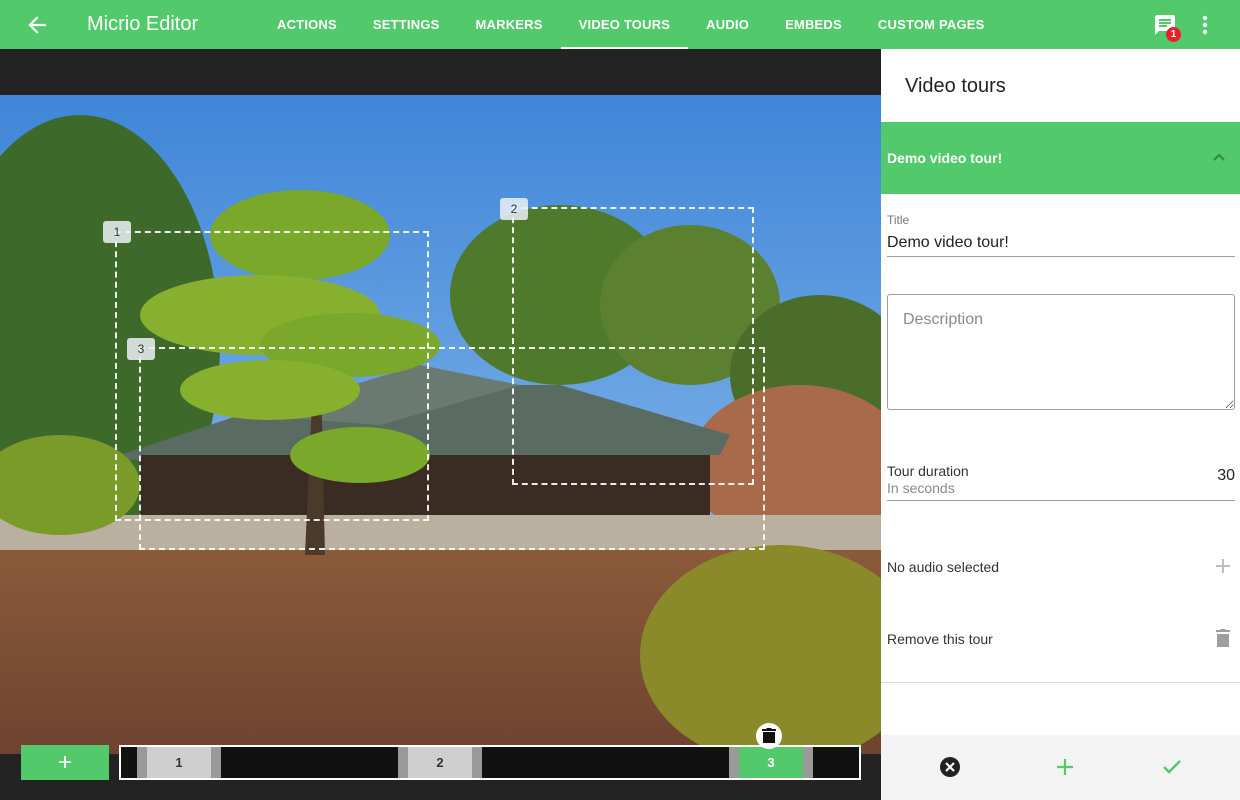  Describe the element at coordinates (143, 24) in the screenshot. I see `app-title: Micrio Editor` at that location.